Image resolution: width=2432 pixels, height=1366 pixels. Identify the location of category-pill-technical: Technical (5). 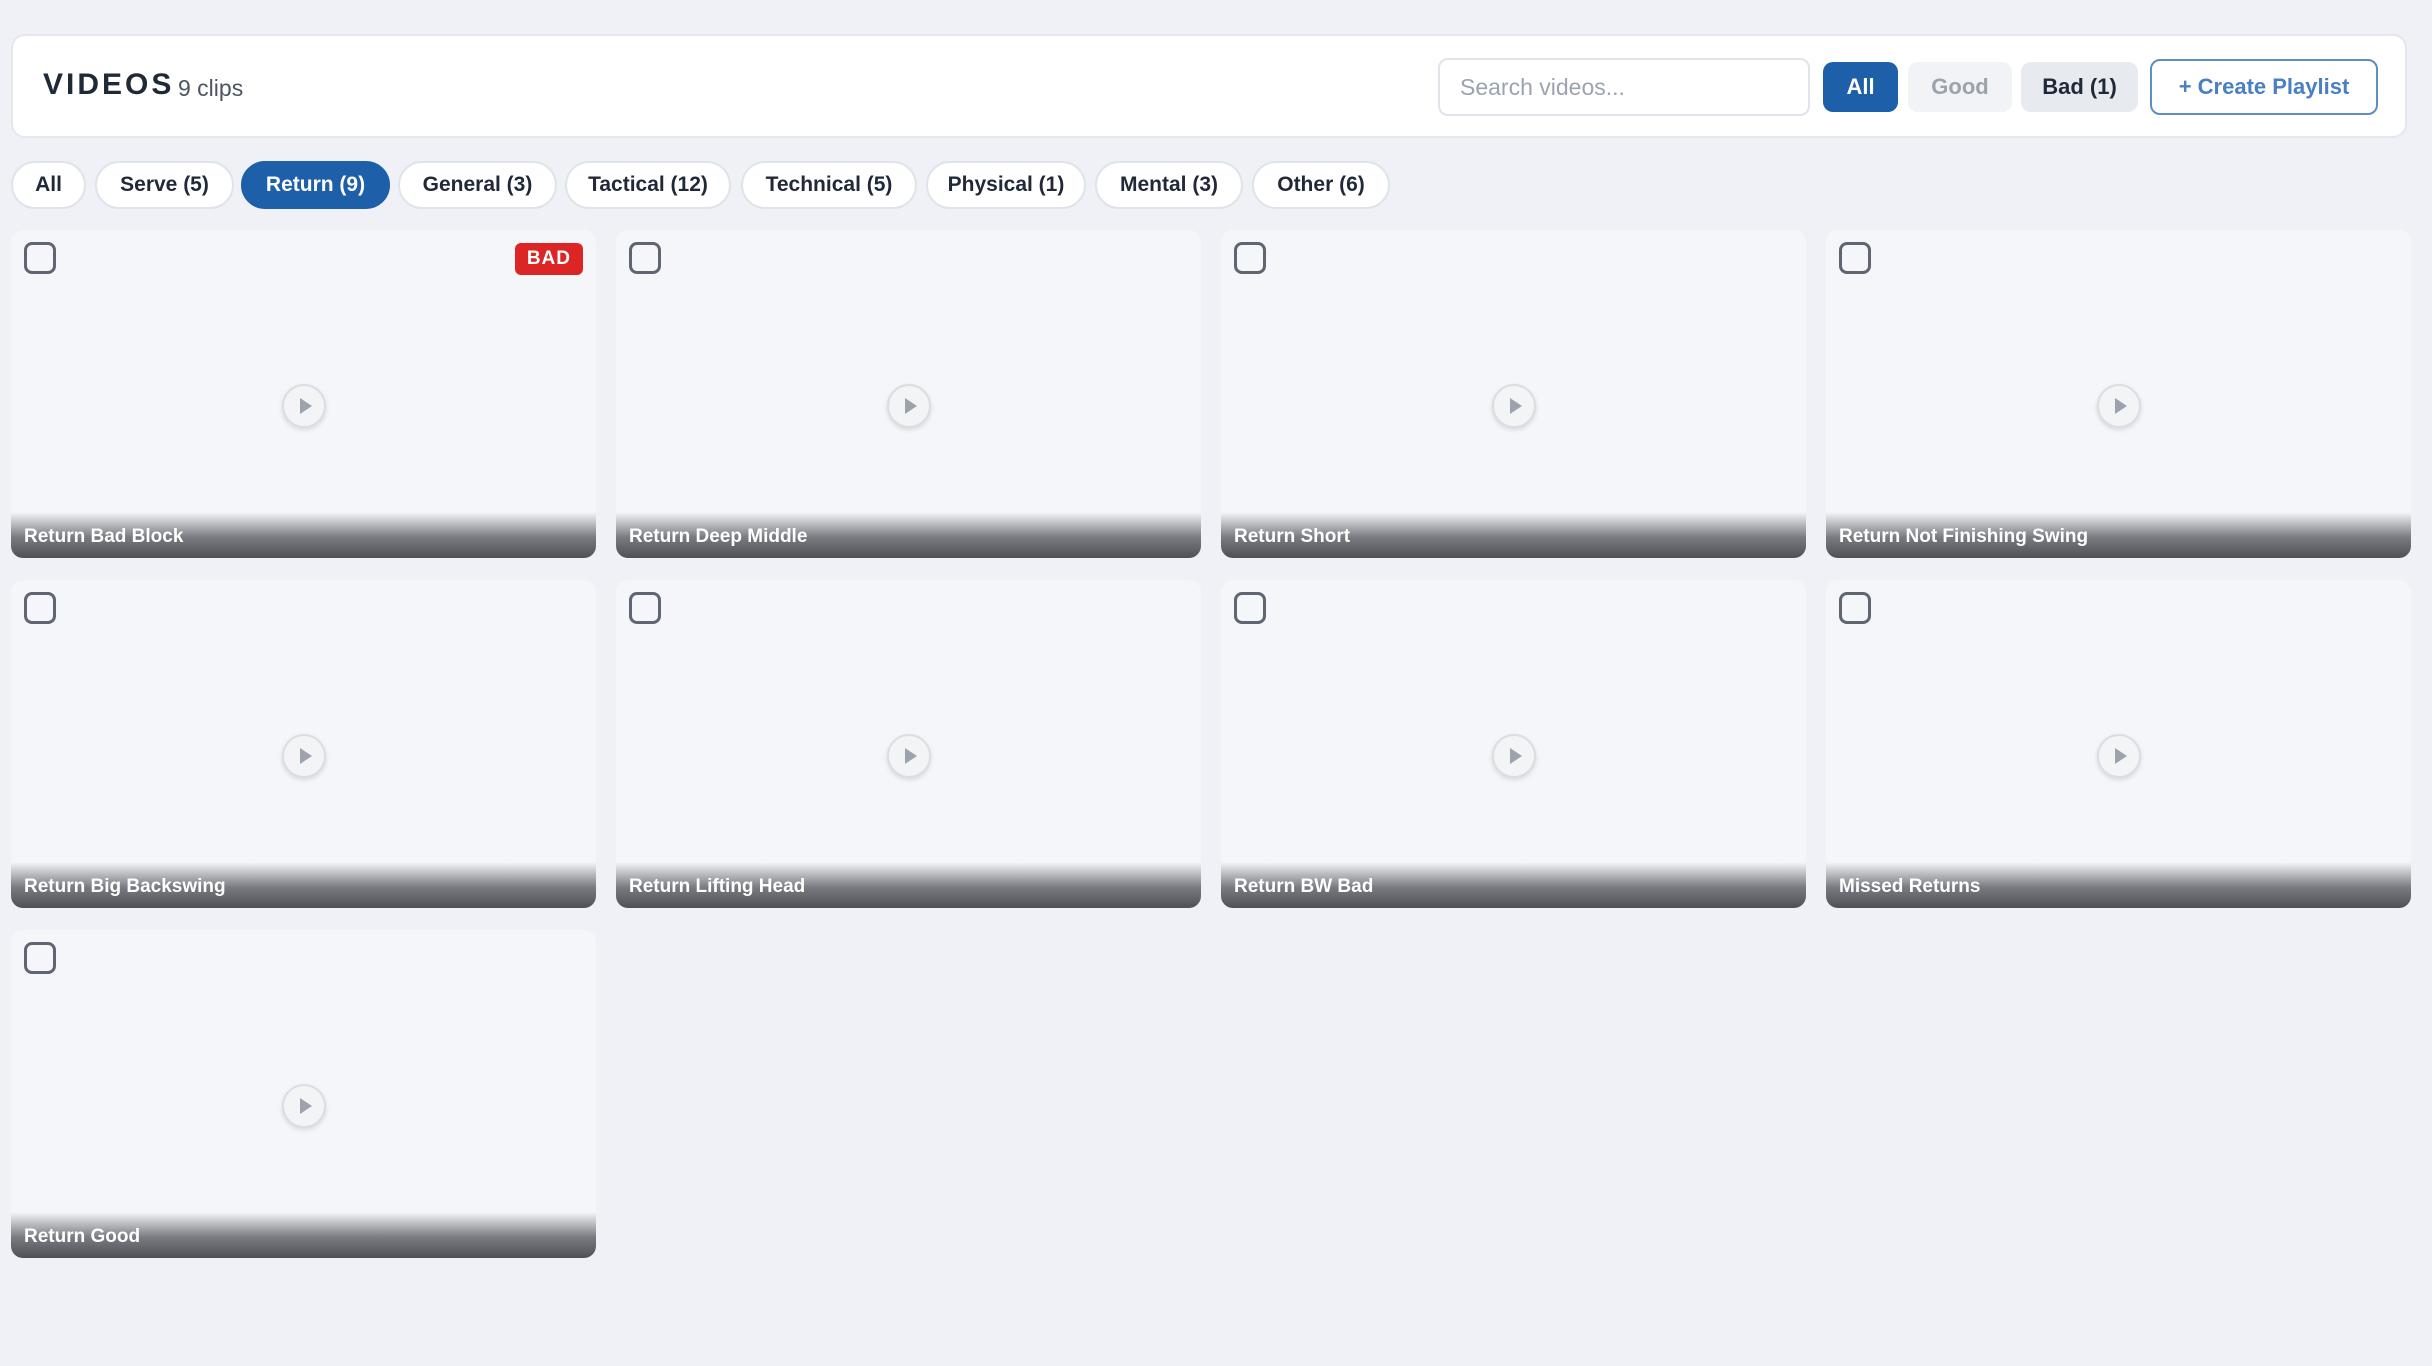
(829, 185).